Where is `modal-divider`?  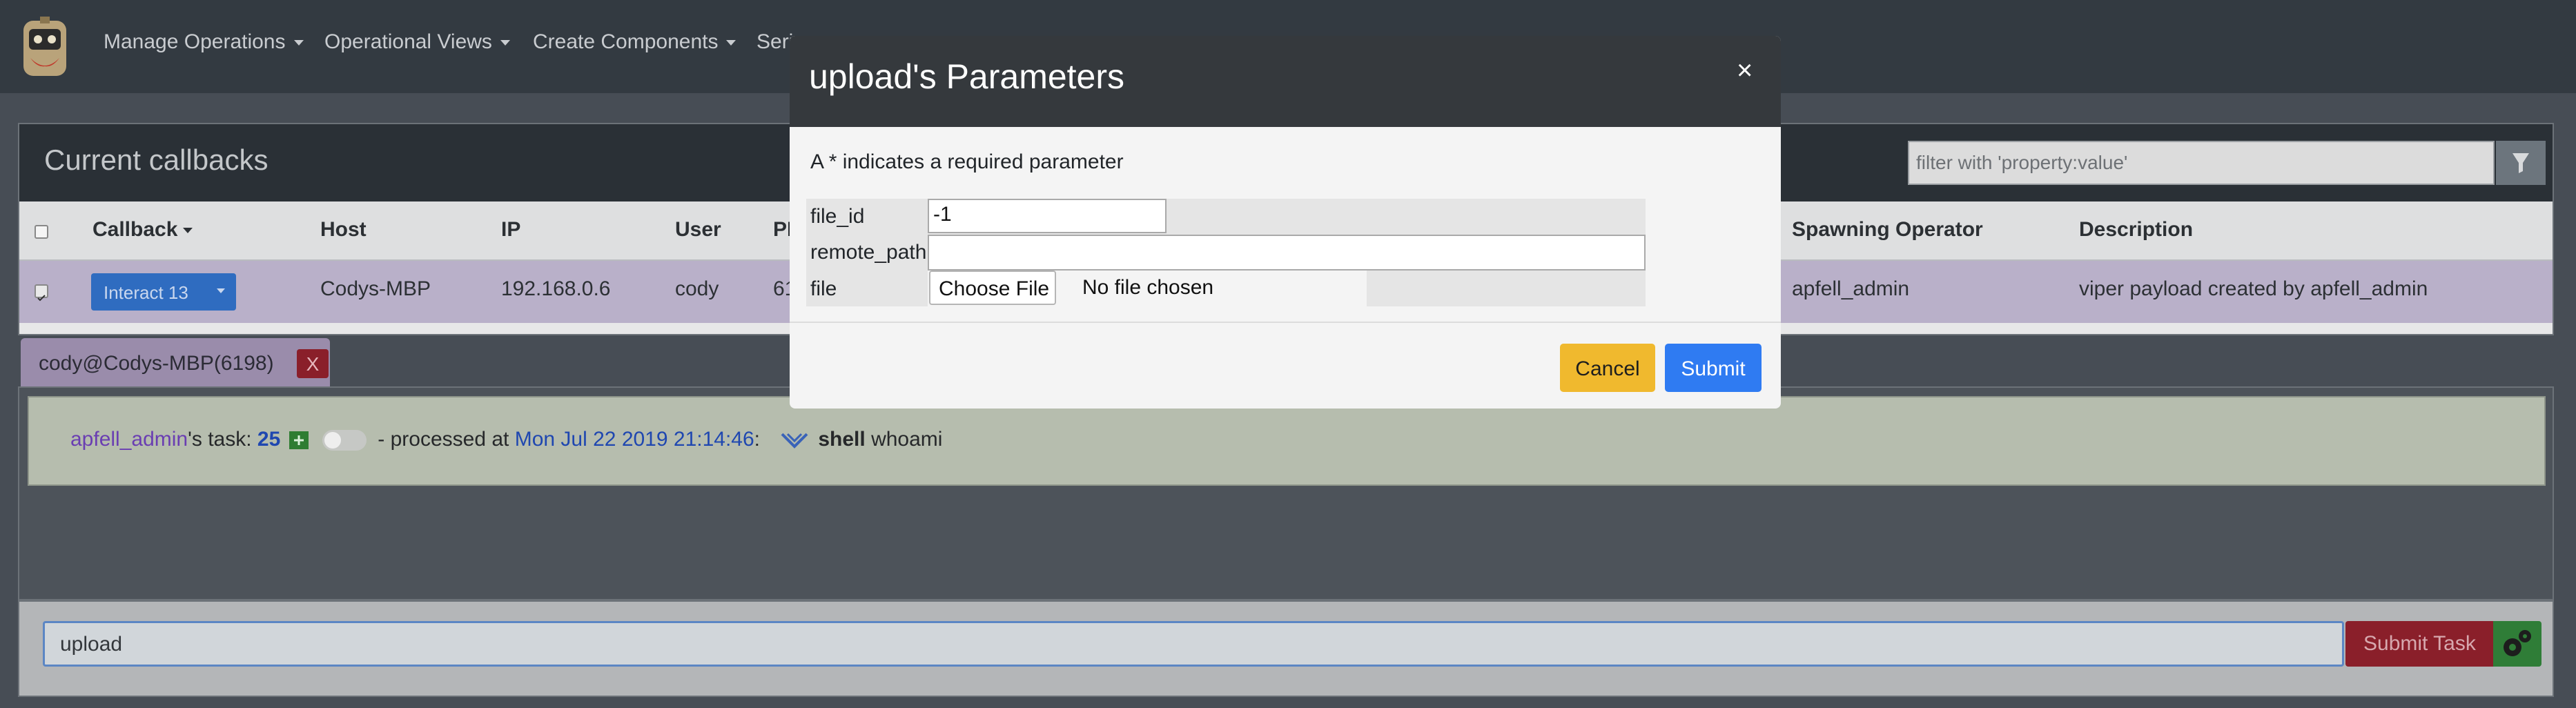
modal-divider is located at coordinates (1285, 322).